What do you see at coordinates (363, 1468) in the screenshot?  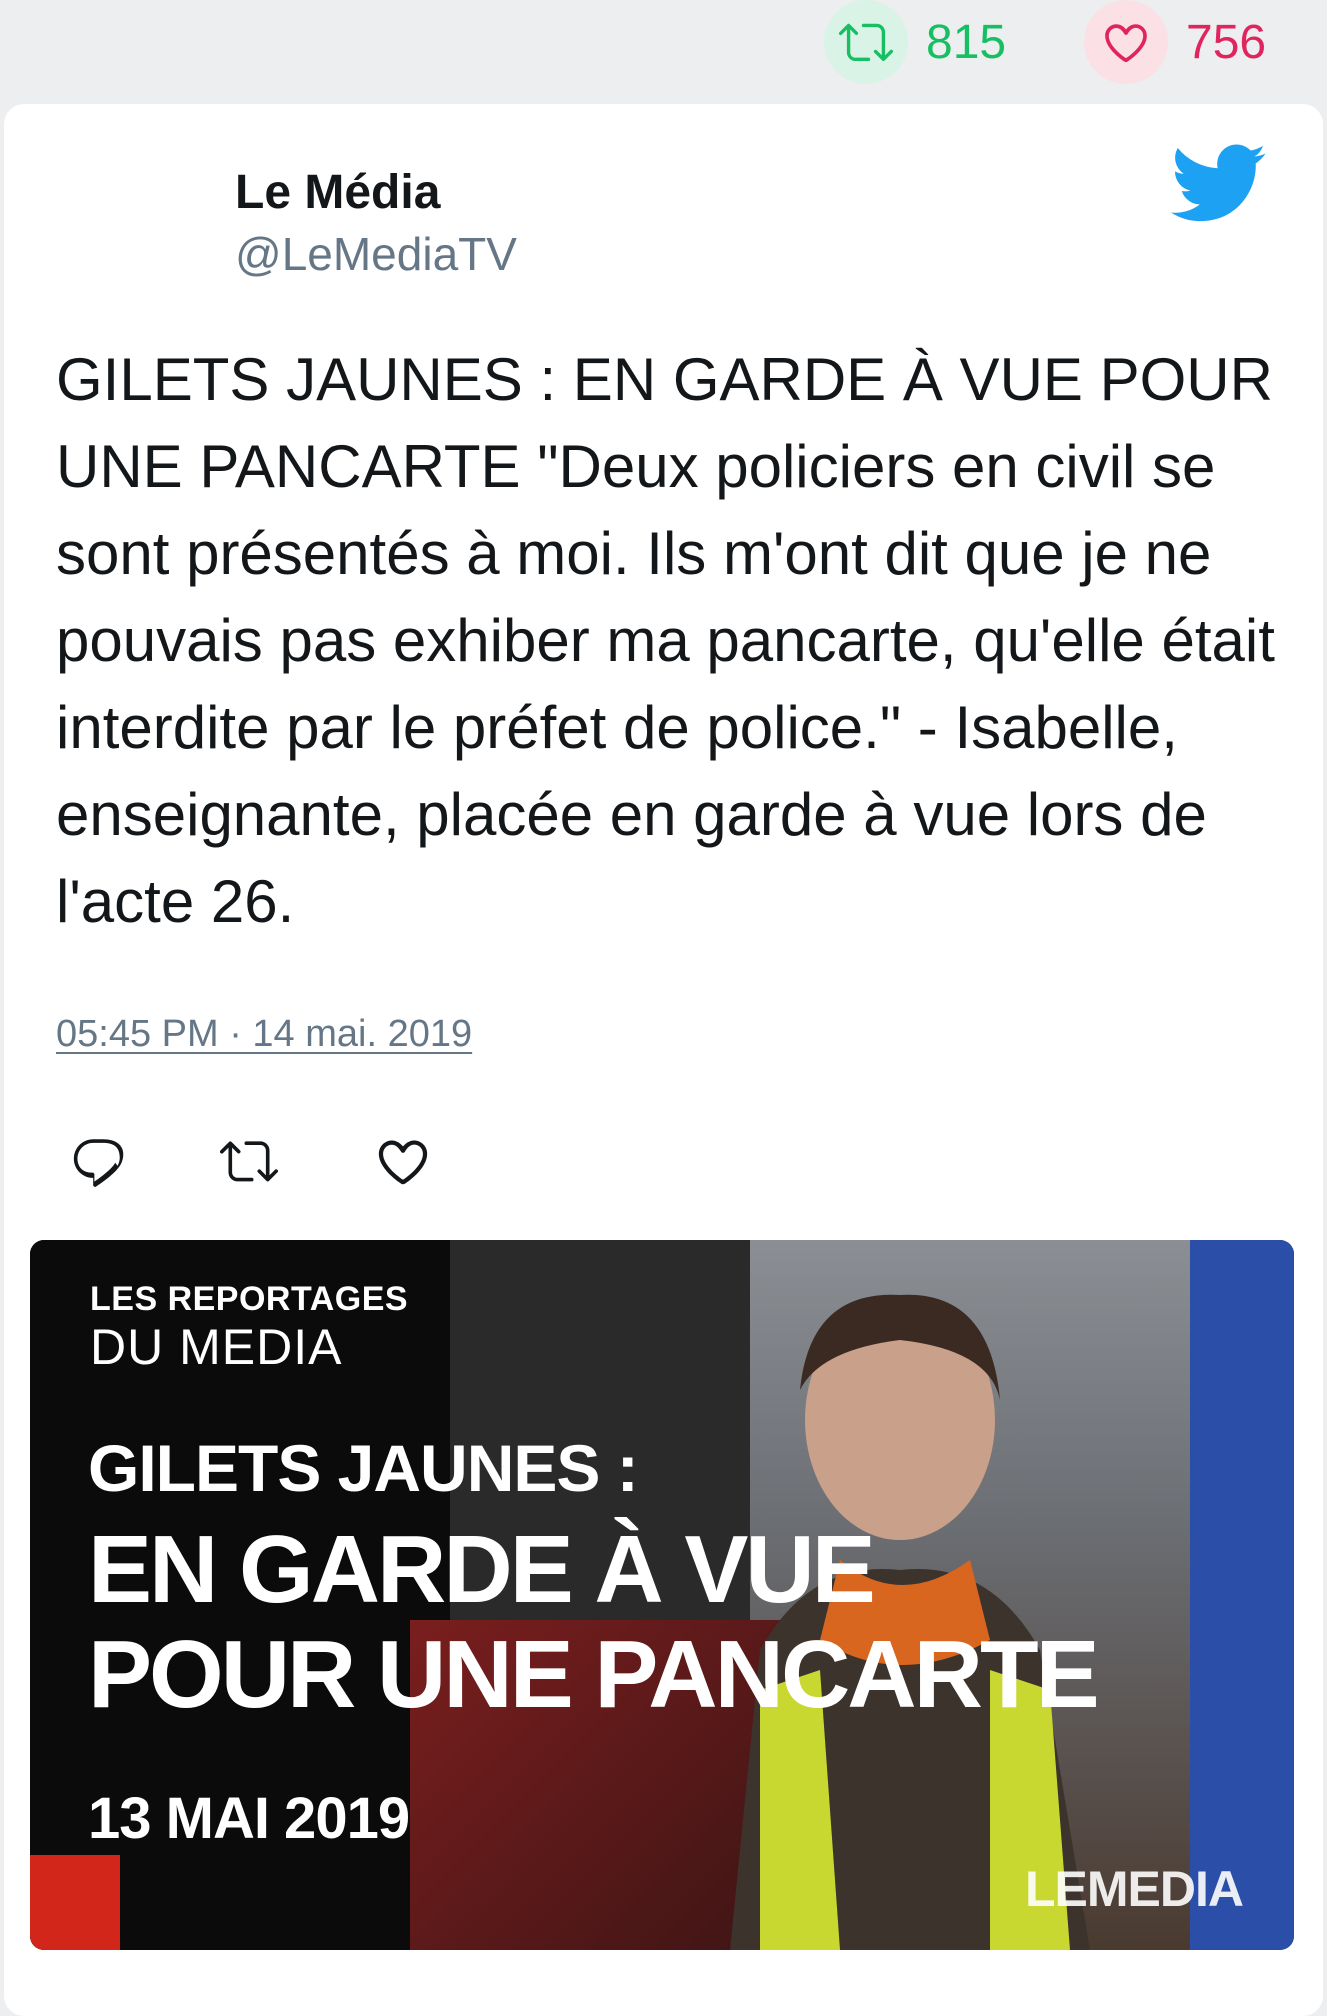 I see `thumbnail-headline-top: GILETS JAUNES :` at bounding box center [363, 1468].